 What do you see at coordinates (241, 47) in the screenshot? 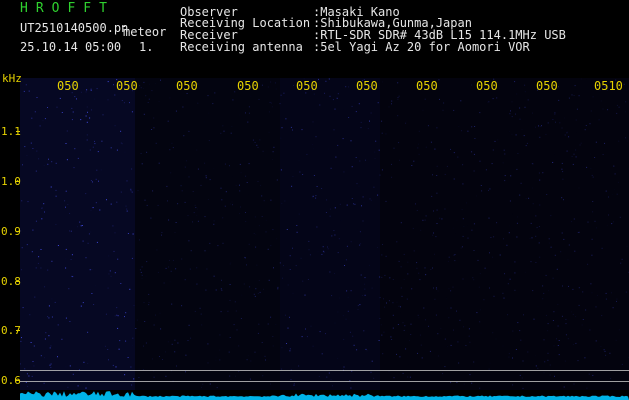
I see `info-label-antenna: Receiving antenna` at bounding box center [241, 47].